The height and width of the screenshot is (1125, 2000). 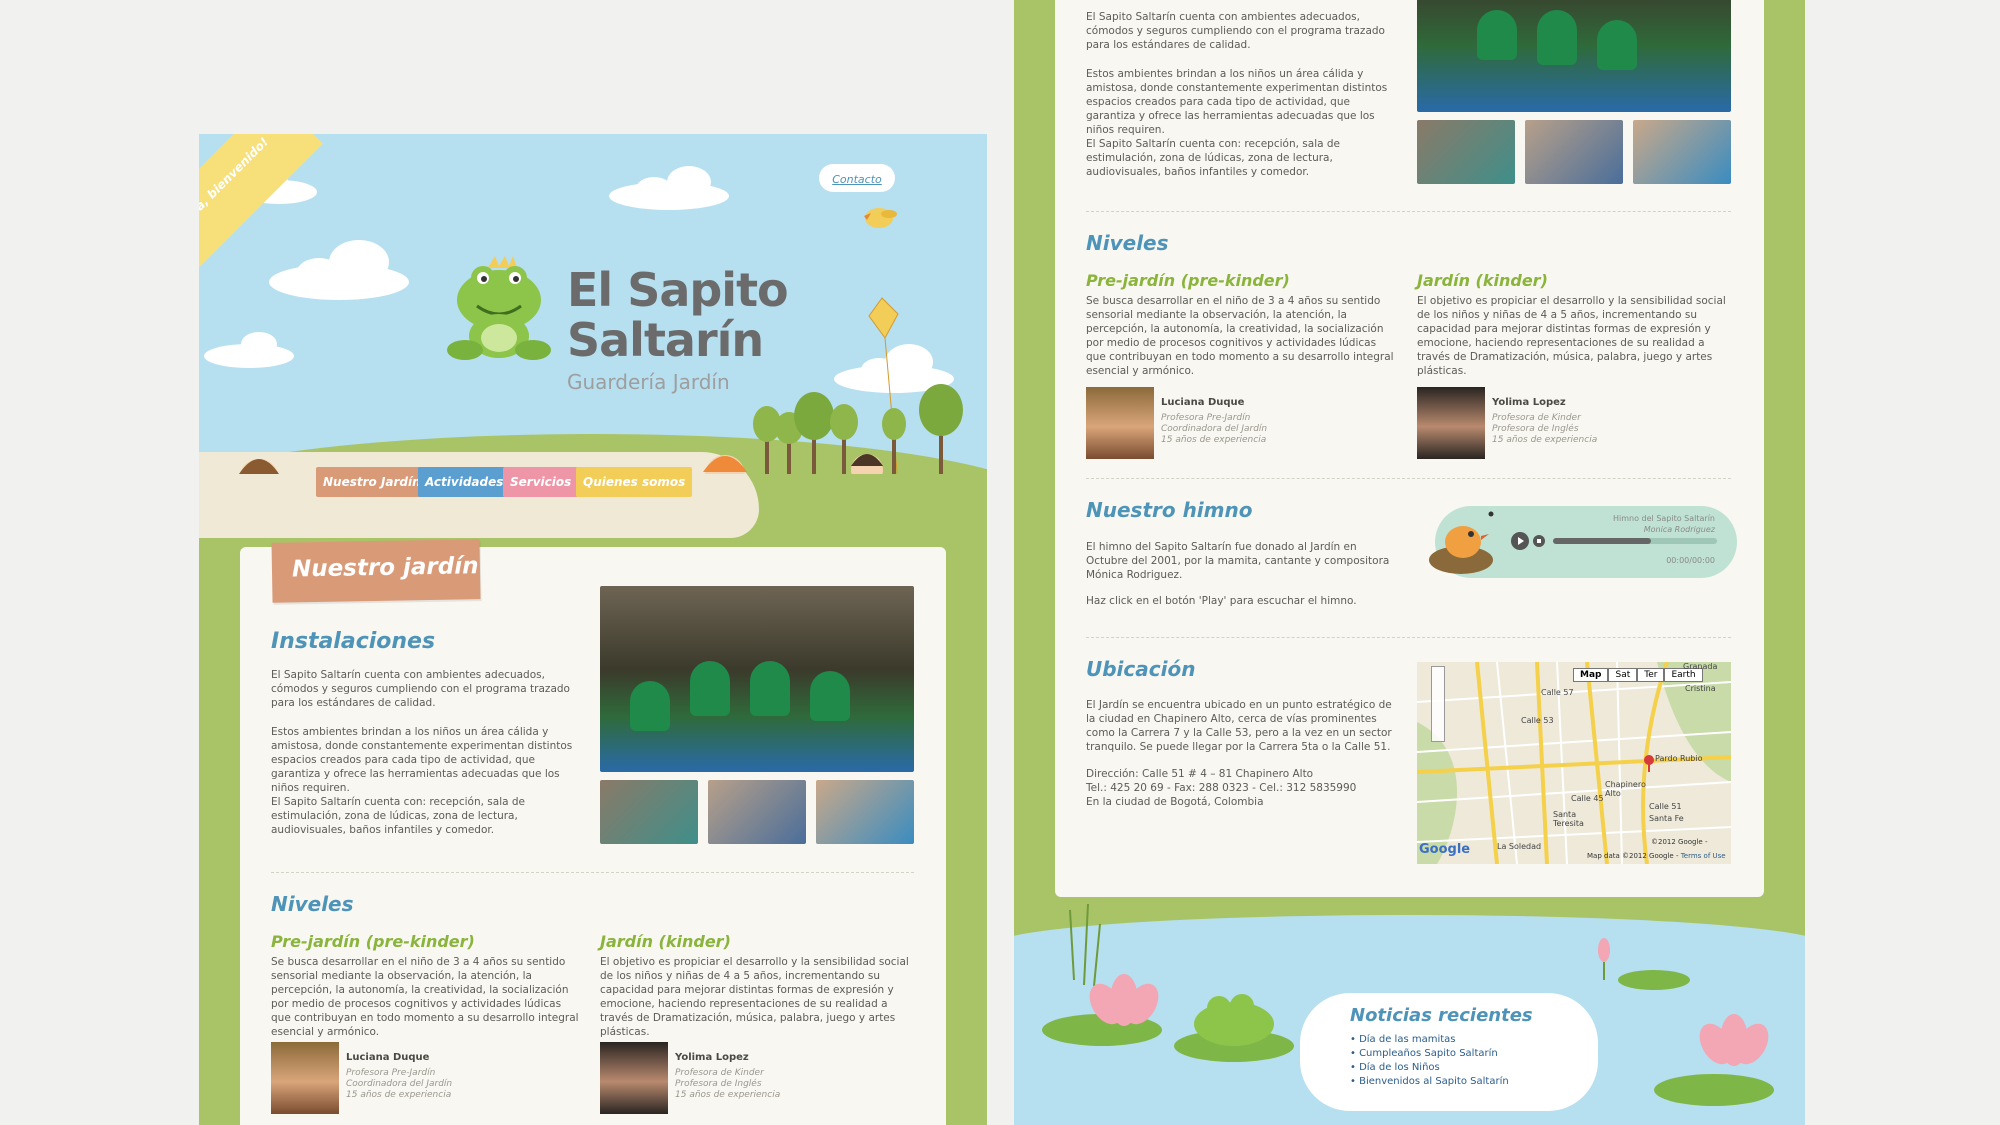 I want to click on news-item: Cumpleaños Sapito Saltarín, so click(x=1429, y=1054).